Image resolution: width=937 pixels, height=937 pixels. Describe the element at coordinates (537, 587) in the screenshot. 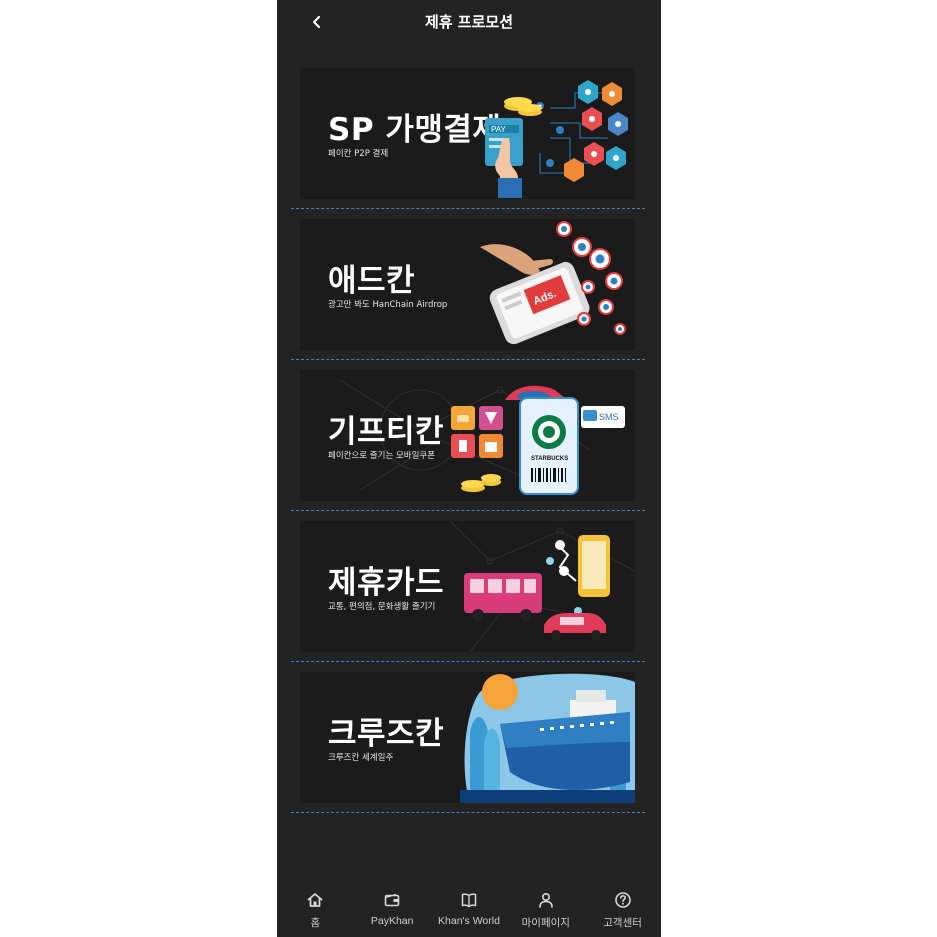

I see `transport-city-illustration` at that location.